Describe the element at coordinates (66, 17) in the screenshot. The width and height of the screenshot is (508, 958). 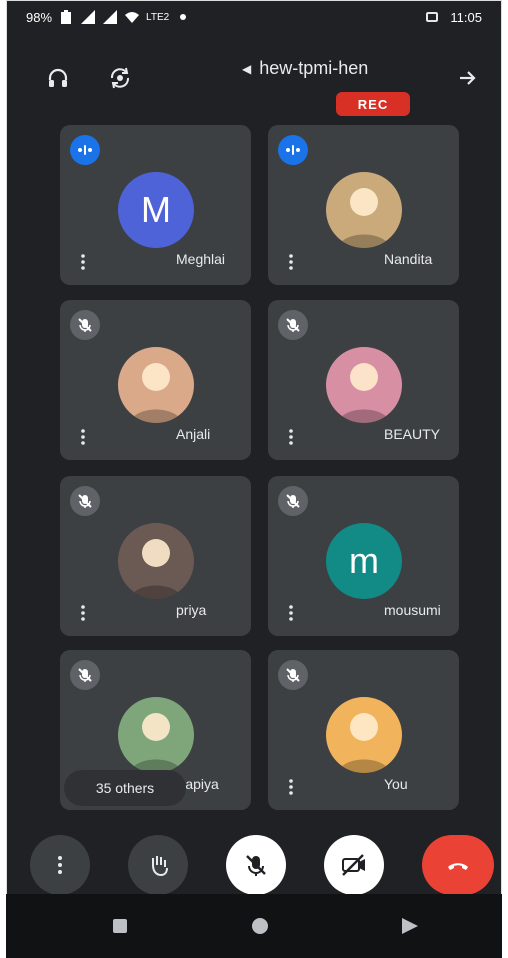
I see `battery-icon` at that location.